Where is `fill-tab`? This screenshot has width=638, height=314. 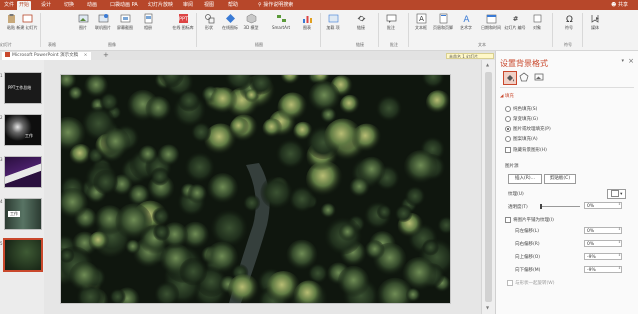
fill-tab is located at coordinates (510, 78).